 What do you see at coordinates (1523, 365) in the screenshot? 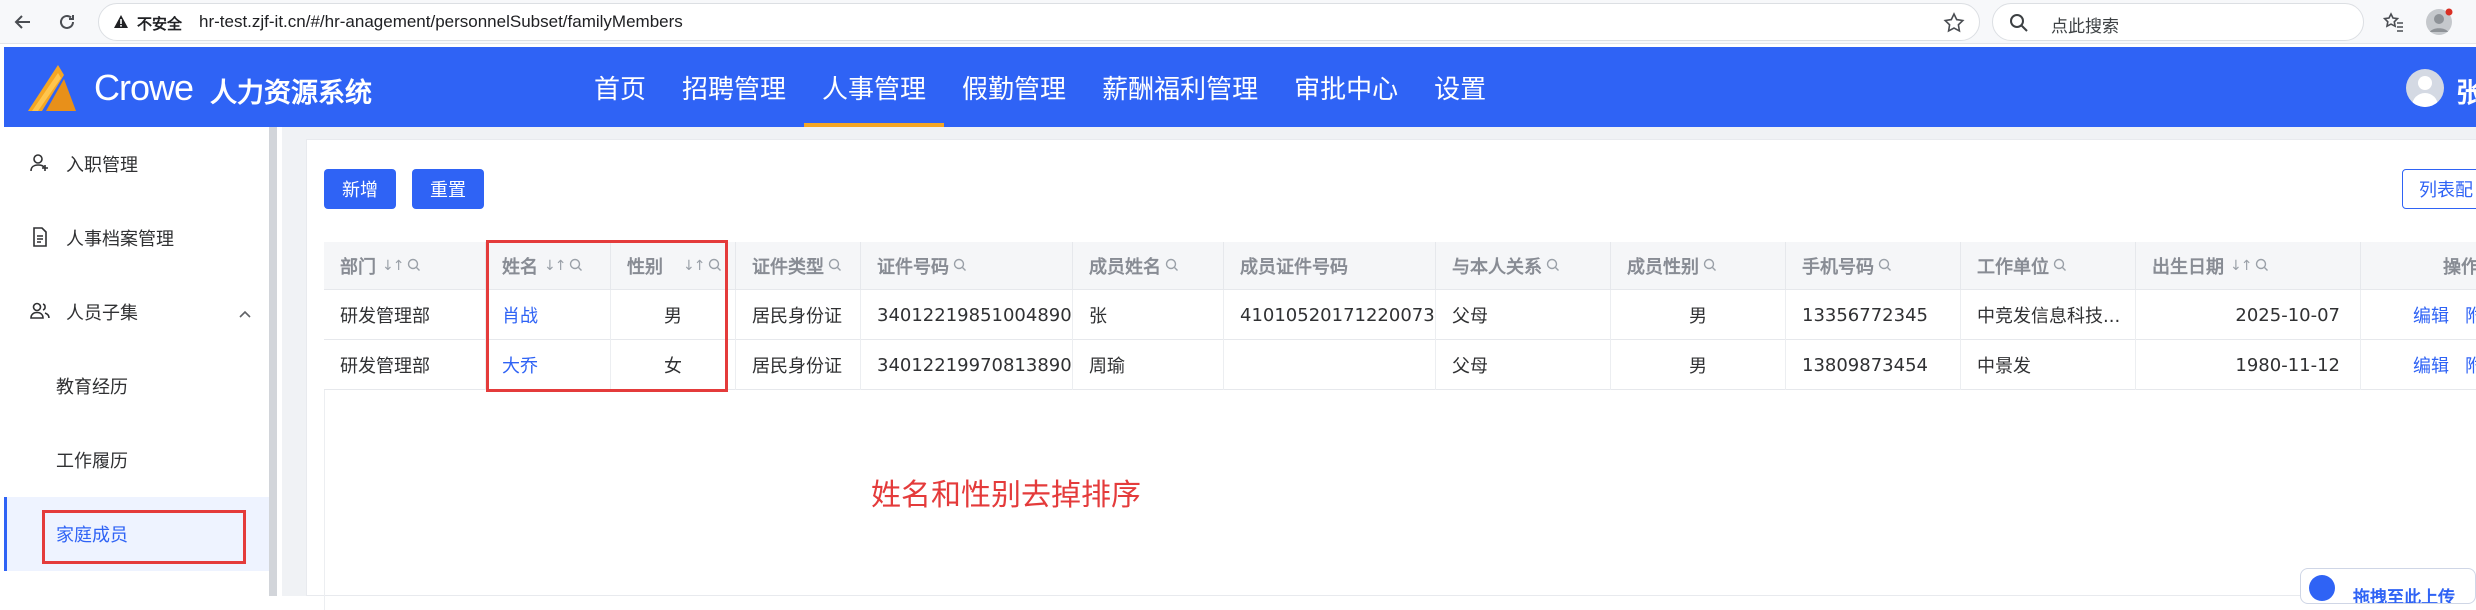
I see `cell-relationship: 父母` at bounding box center [1523, 365].